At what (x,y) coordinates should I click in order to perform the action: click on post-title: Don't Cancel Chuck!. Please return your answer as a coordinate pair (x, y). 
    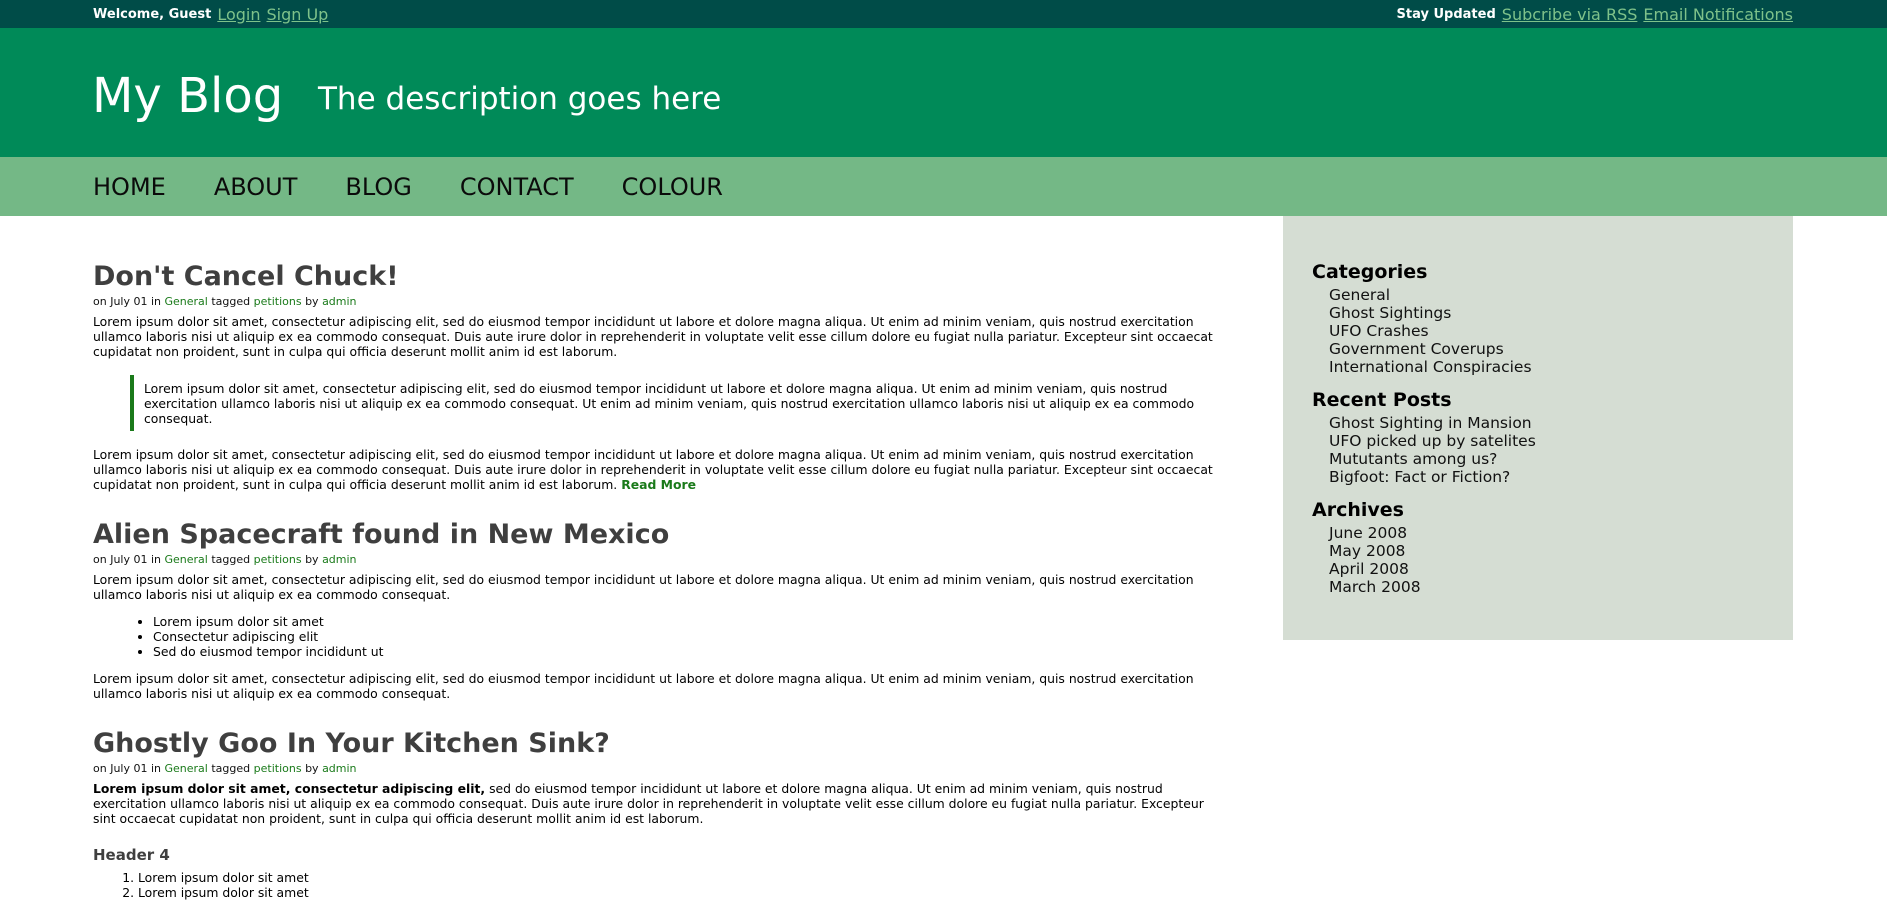
    Looking at the image, I should click on (655, 276).